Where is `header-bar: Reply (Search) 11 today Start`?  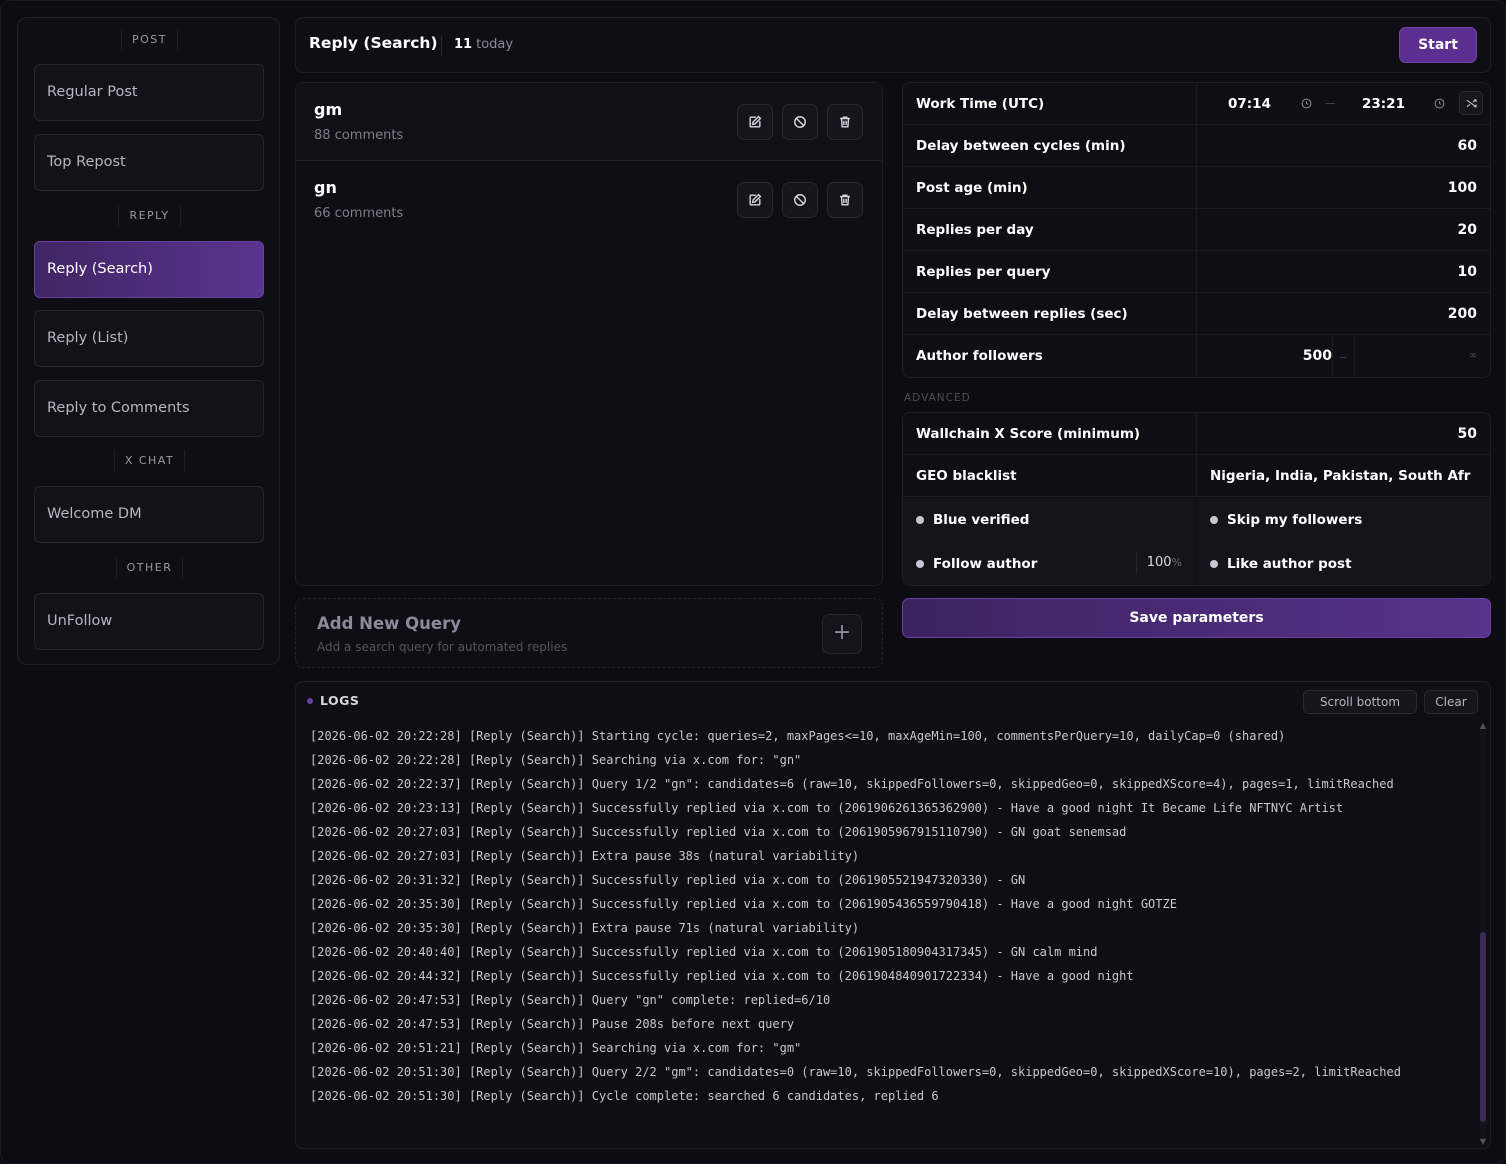 header-bar: Reply (Search) 11 today Start is located at coordinates (893, 45).